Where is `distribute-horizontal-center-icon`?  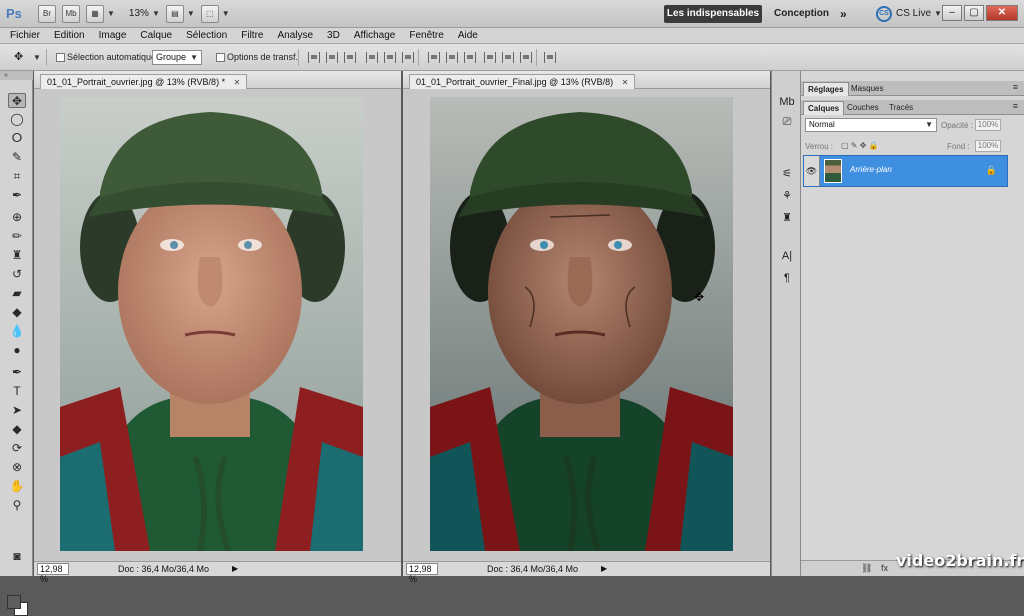
distribute-horizontal-center-icon is located at coordinates (508, 57).